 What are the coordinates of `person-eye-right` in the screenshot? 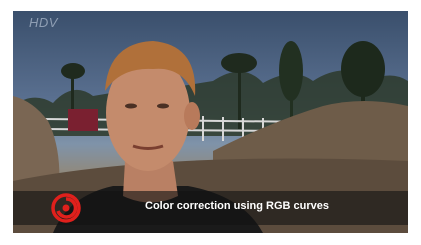 It's located at (163, 106).